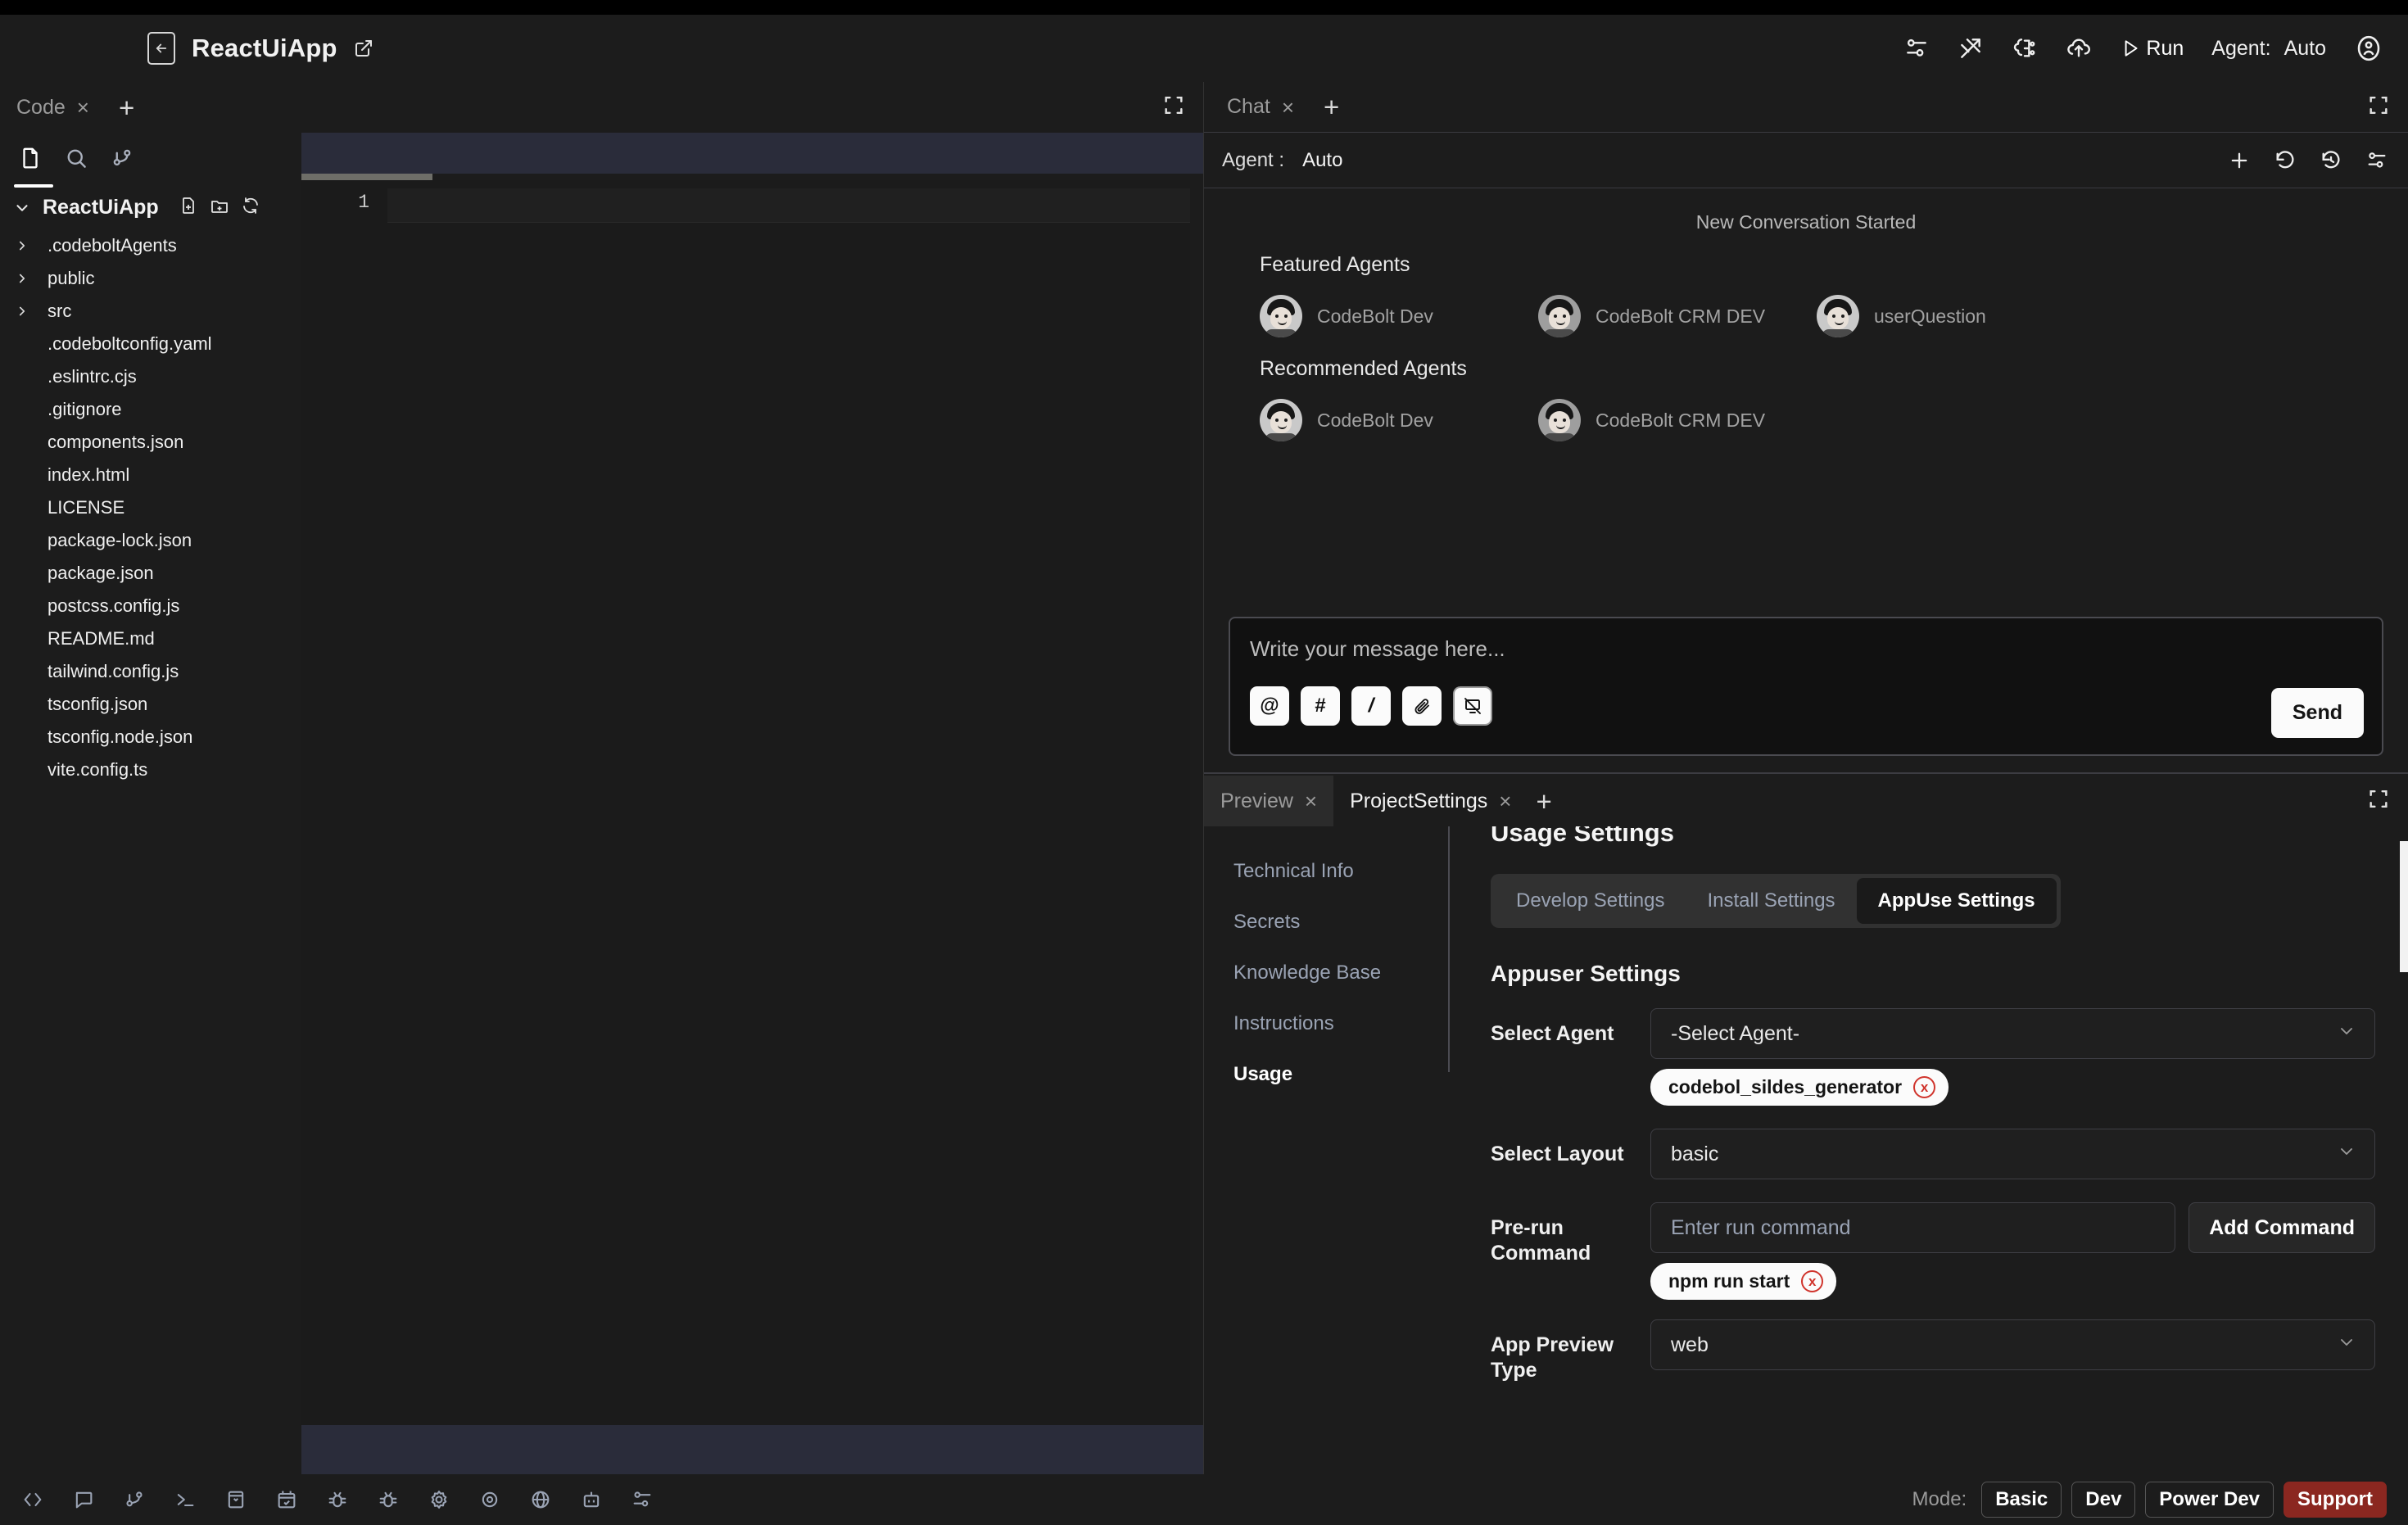 This screenshot has width=2408, height=1525. What do you see at coordinates (1771, 901) in the screenshot?
I see `tab-install-settings: Install Settings` at bounding box center [1771, 901].